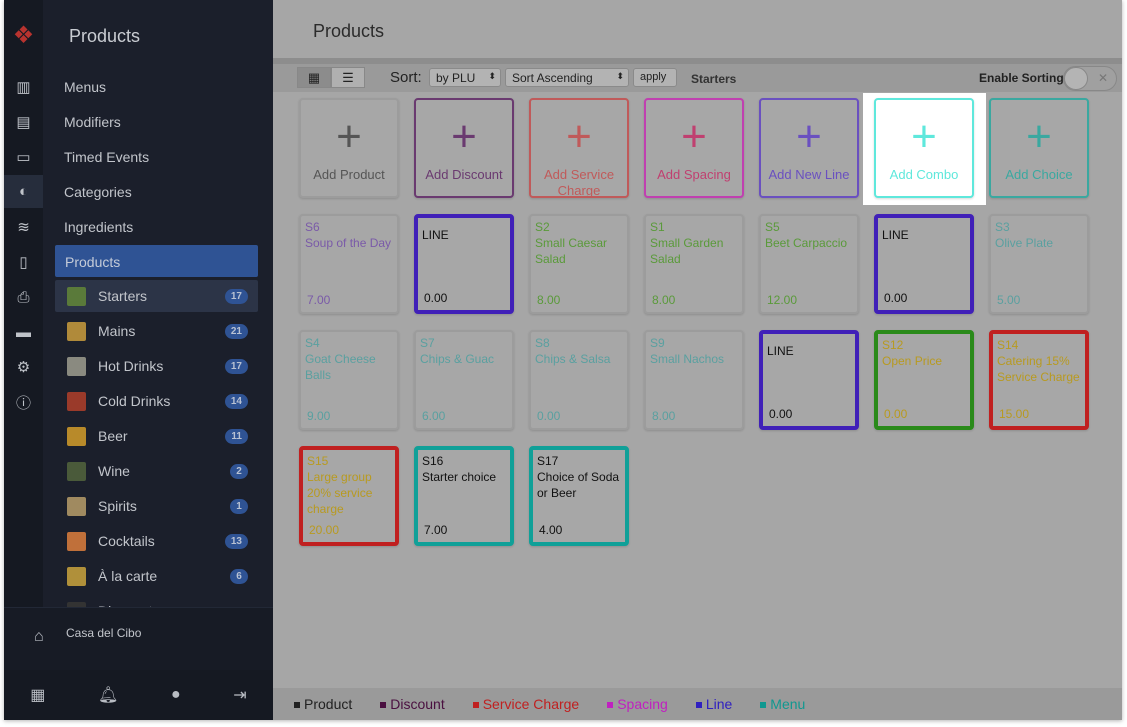 The image size is (1127, 727). What do you see at coordinates (349, 174) in the screenshot?
I see `add-tile-label: Add Product` at bounding box center [349, 174].